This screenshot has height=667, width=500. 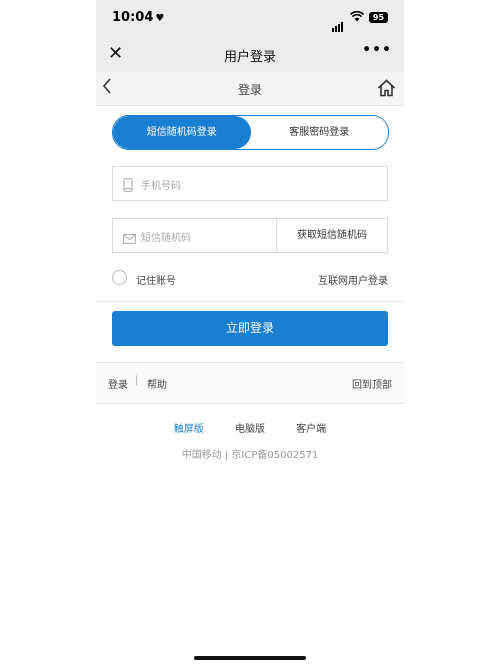 What do you see at coordinates (386, 90) in the screenshot?
I see `home-icon` at bounding box center [386, 90].